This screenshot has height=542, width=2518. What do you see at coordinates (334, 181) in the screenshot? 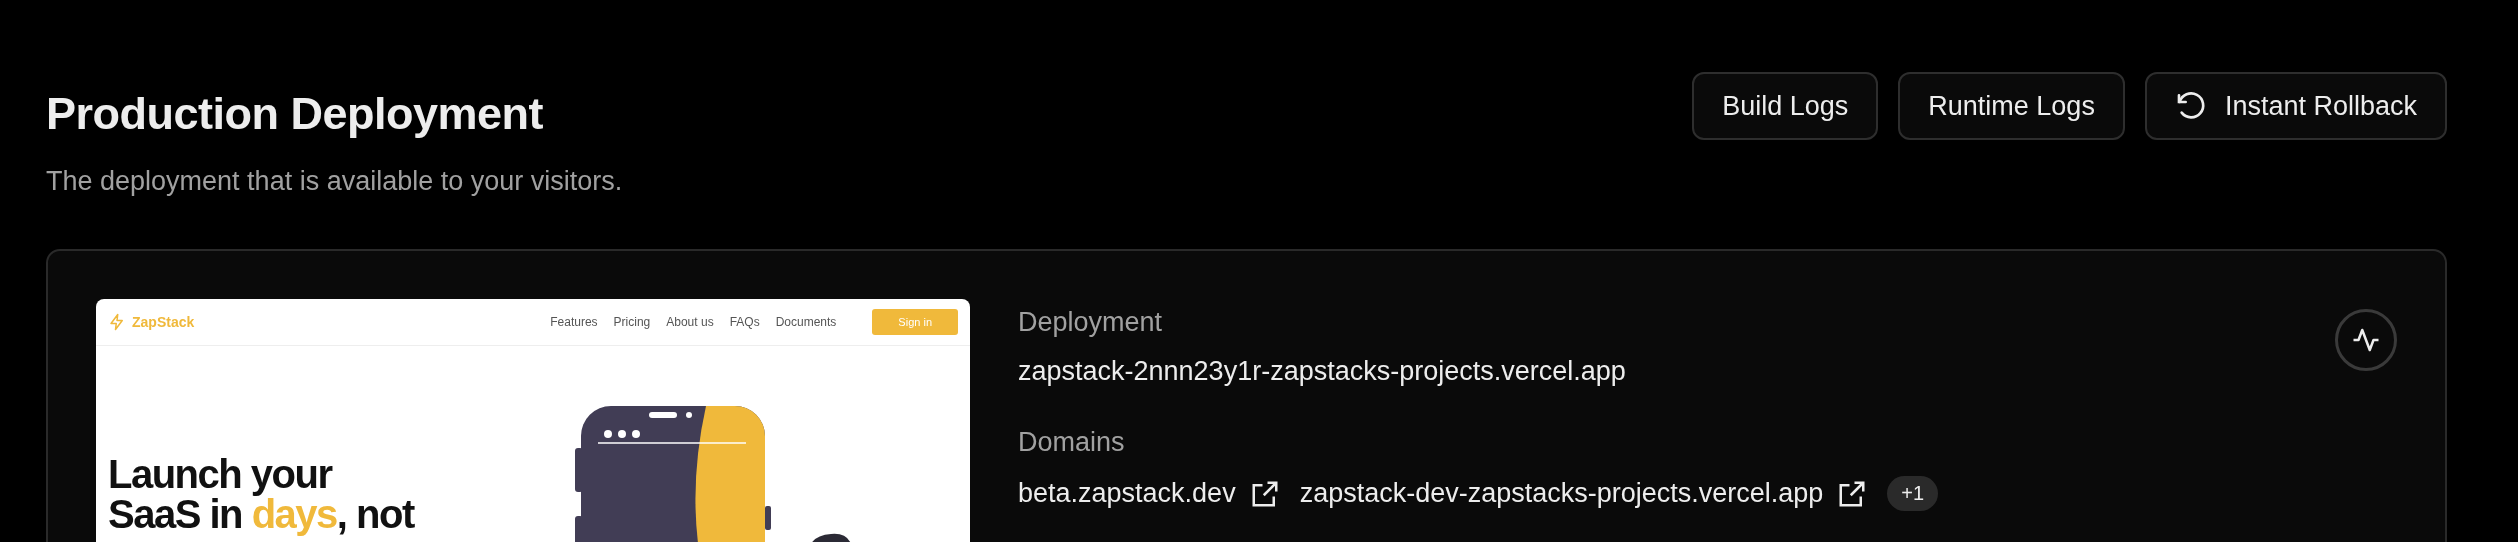
I see `page-subtitle: The deployment that is available to your visitors.` at bounding box center [334, 181].